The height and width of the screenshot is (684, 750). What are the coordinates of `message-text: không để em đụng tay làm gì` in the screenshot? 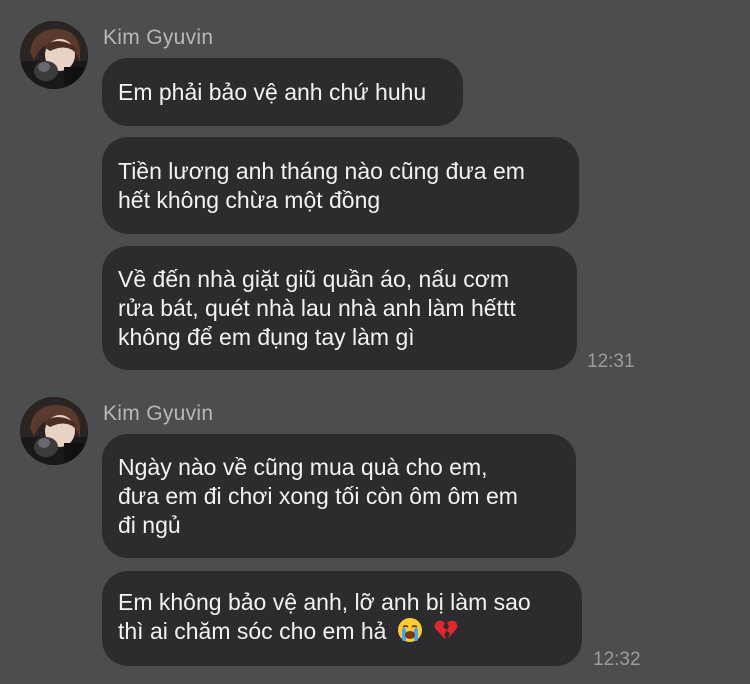 It's located at (266, 336).